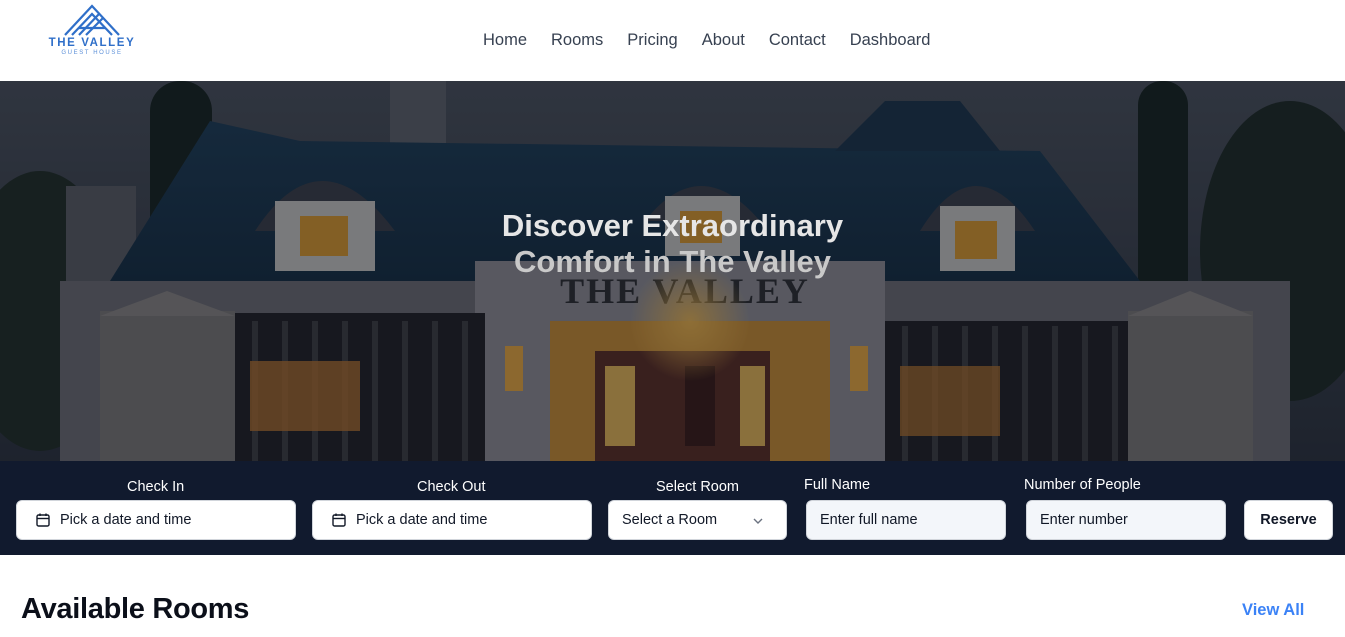  Describe the element at coordinates (422, 520) in the screenshot. I see `check-out-value: Pick a date and time` at that location.